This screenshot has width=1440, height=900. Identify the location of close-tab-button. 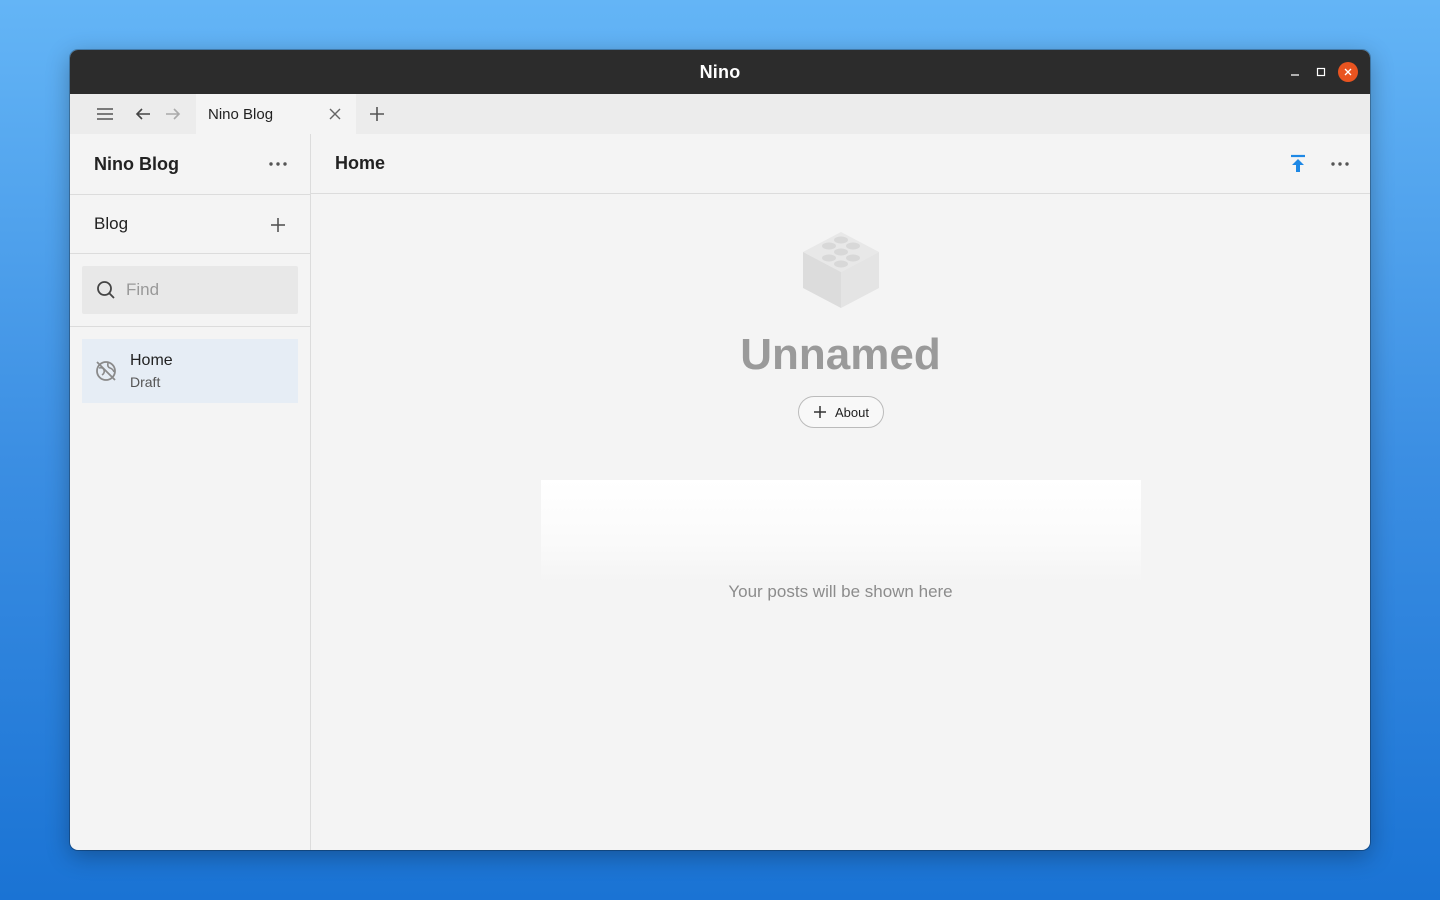
(335, 114).